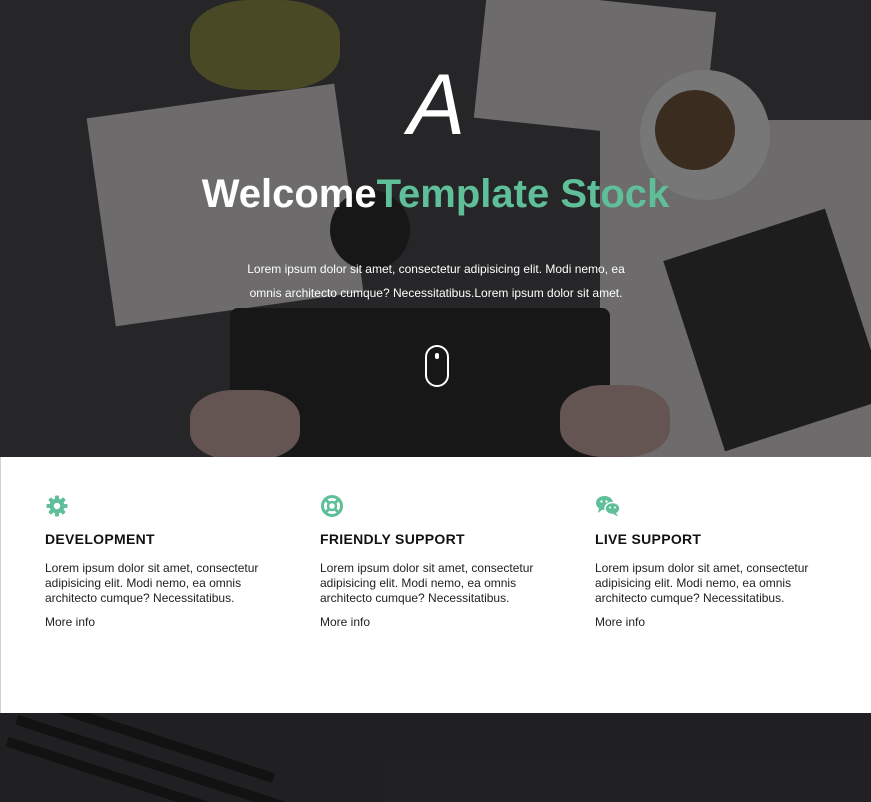 The width and height of the screenshot is (871, 802). I want to click on logo: A, so click(435, 105).